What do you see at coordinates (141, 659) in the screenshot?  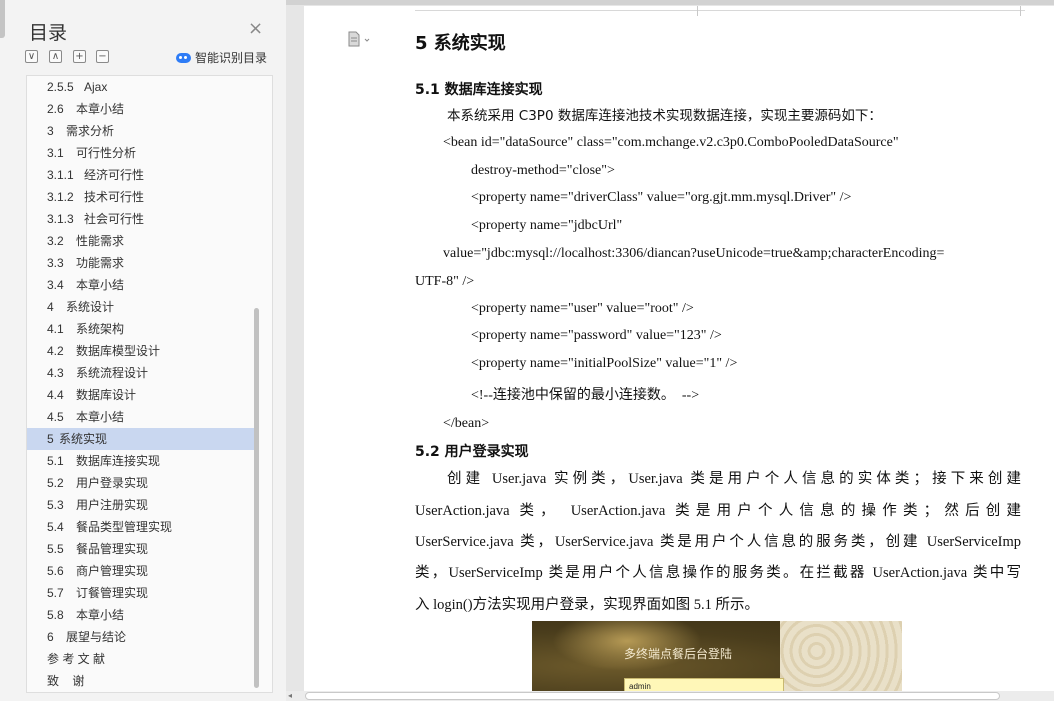 I see `outline-item: 参 考 文 献` at bounding box center [141, 659].